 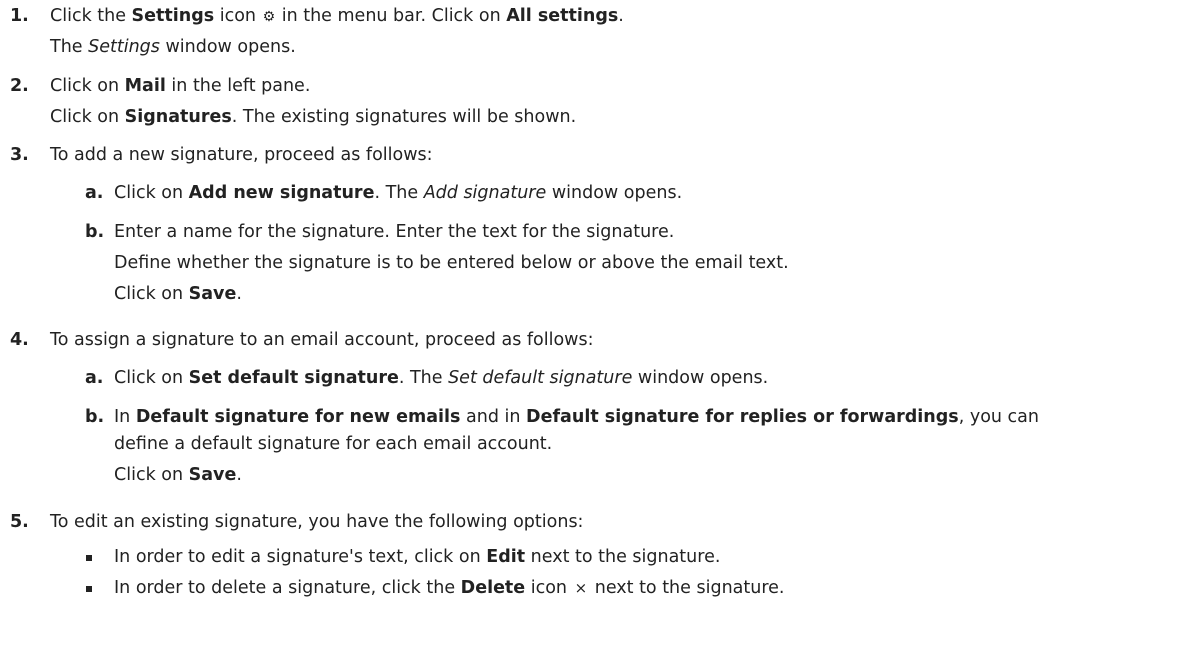 What do you see at coordinates (581, 588) in the screenshot?
I see `close-icon: ×` at bounding box center [581, 588].